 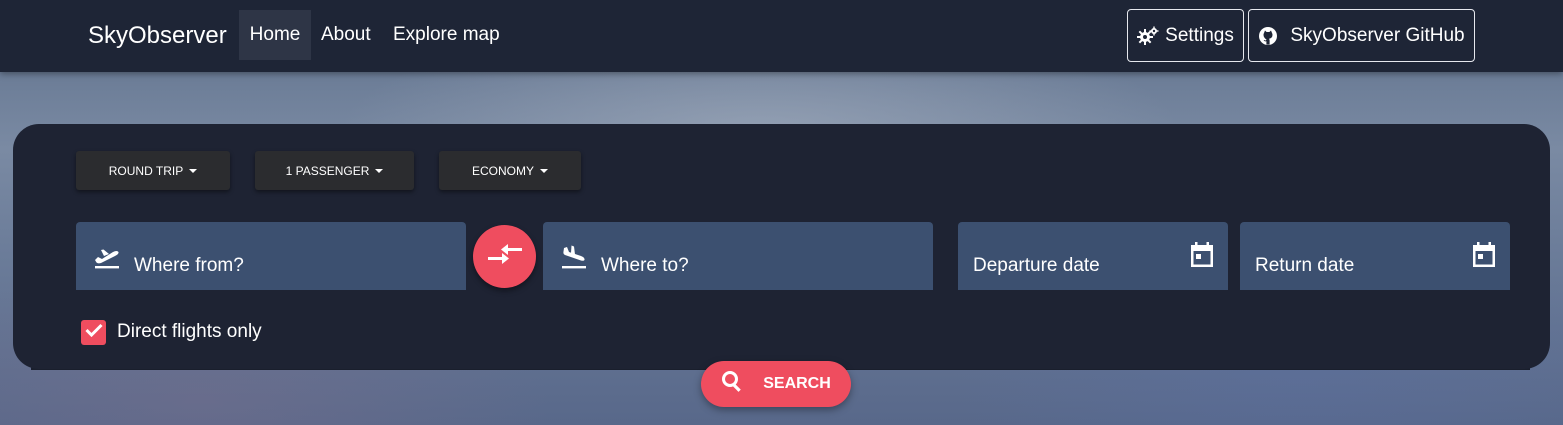 I want to click on direct-flights-checkbox, so click(x=93, y=332).